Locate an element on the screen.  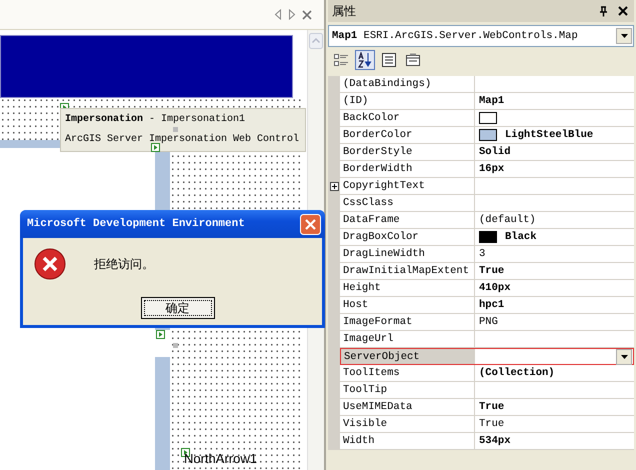
property-name: DrawInitialMapExtent is located at coordinates (407, 271).